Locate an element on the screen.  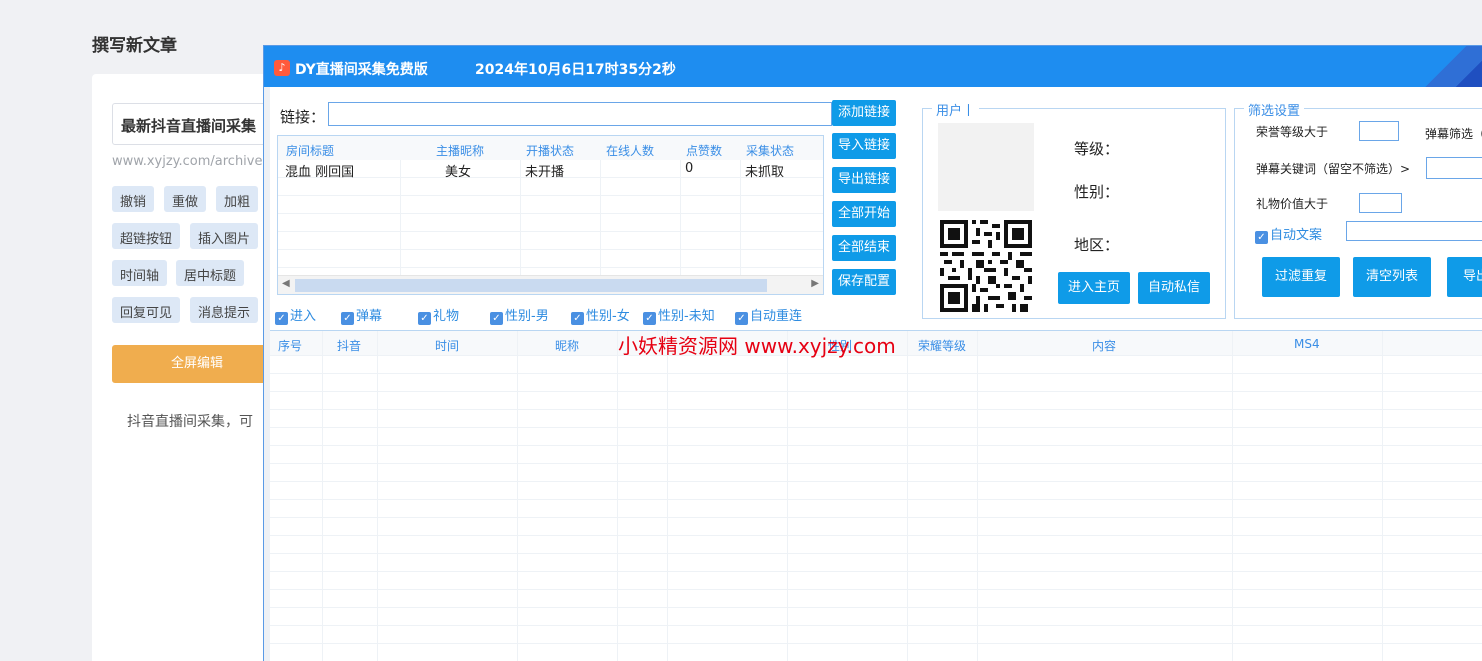
user-group: 用户丨 等级： 性别： 地区： 进入主页 自动私信 is located at coordinates (1074, 209).